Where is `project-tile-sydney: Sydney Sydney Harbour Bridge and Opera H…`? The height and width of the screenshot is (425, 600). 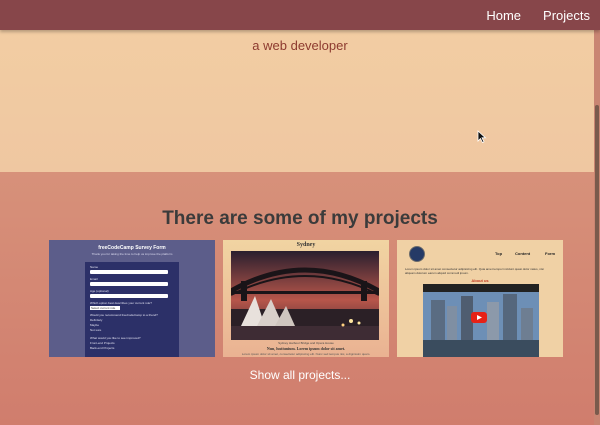 project-tile-sydney: Sydney Sydney Harbour Bridge and Opera H… is located at coordinates (306, 298).